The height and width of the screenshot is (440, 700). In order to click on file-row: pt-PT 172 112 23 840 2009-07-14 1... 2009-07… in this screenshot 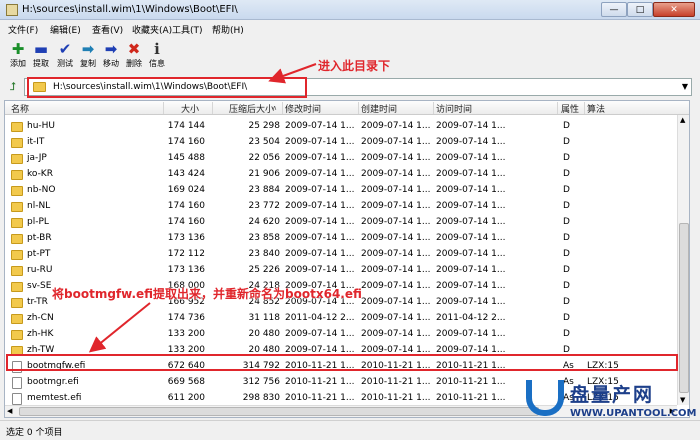, I will do `click(341, 255)`.